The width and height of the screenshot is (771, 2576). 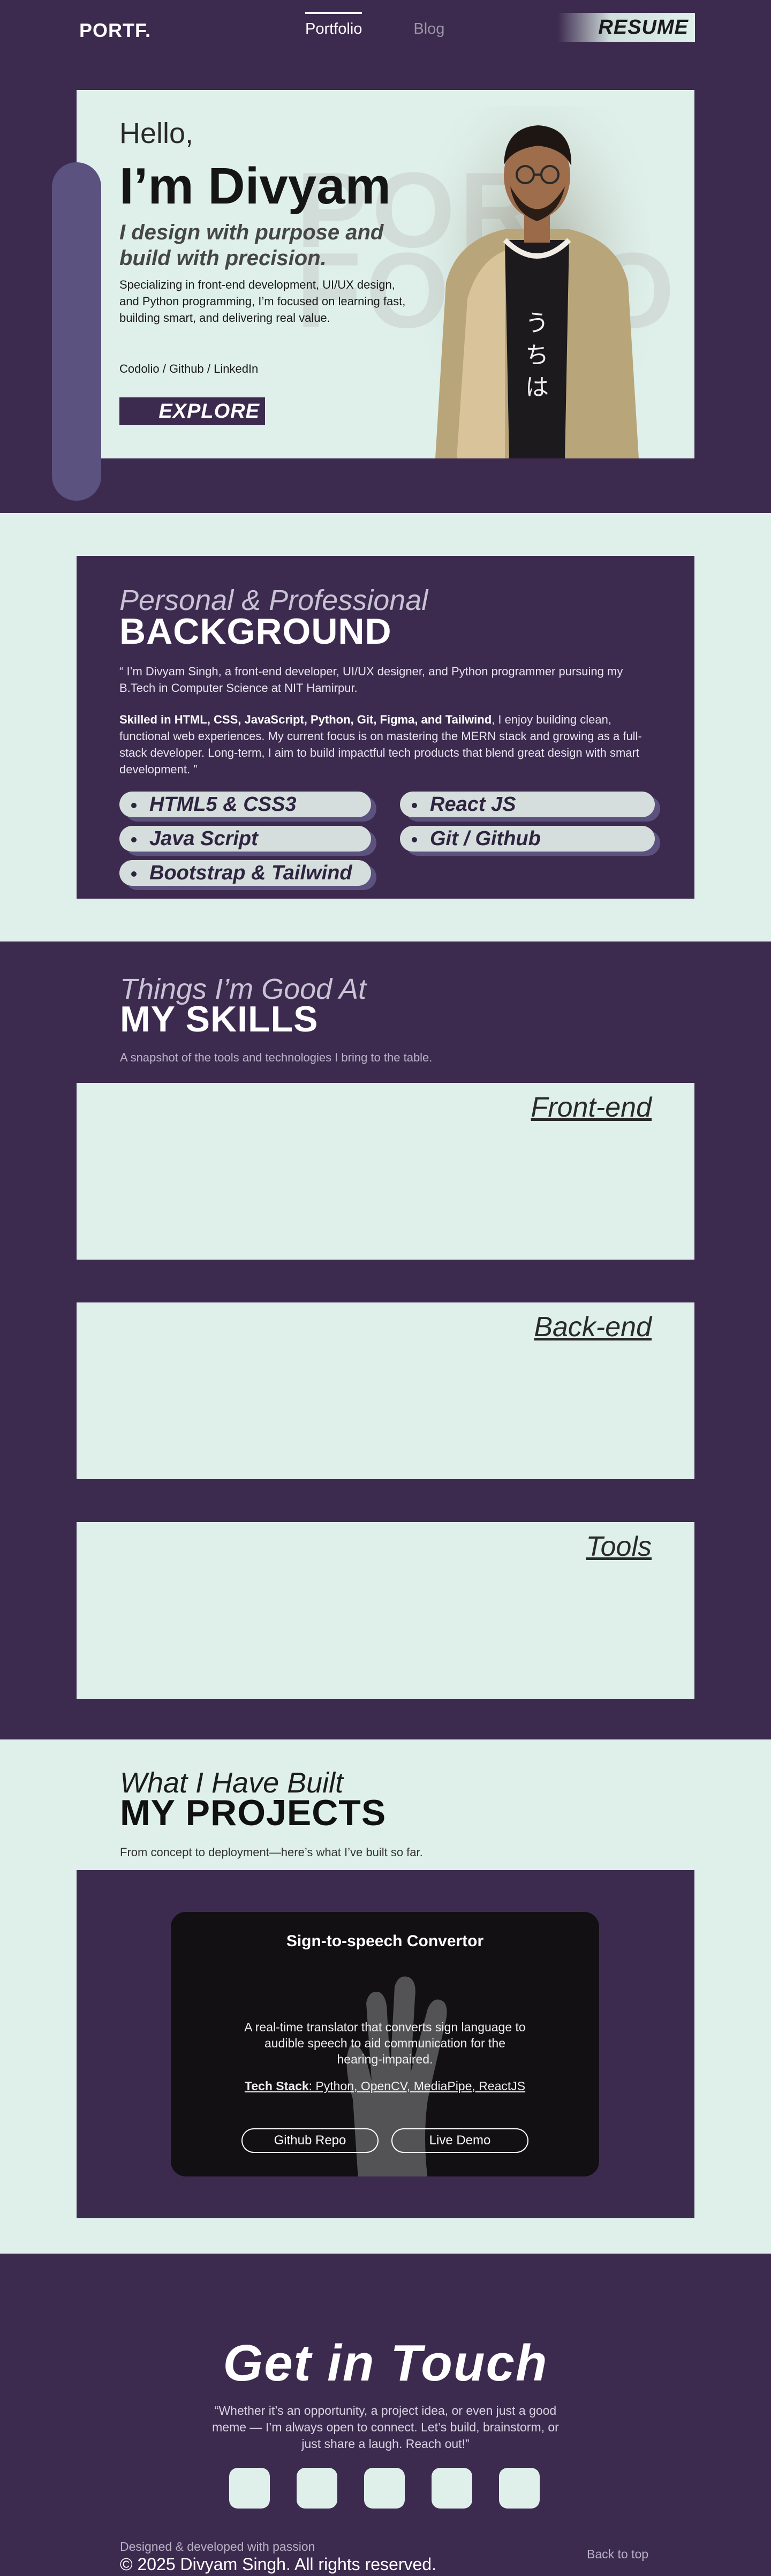 What do you see at coordinates (245, 839) in the screenshot?
I see `chip-javascript: Java Script` at bounding box center [245, 839].